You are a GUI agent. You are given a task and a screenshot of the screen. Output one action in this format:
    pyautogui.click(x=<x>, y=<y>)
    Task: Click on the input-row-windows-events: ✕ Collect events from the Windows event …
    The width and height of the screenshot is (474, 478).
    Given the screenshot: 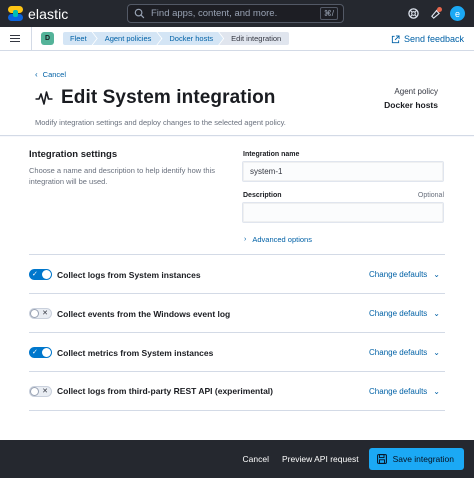 What is the action you would take?
    pyautogui.click(x=237, y=313)
    